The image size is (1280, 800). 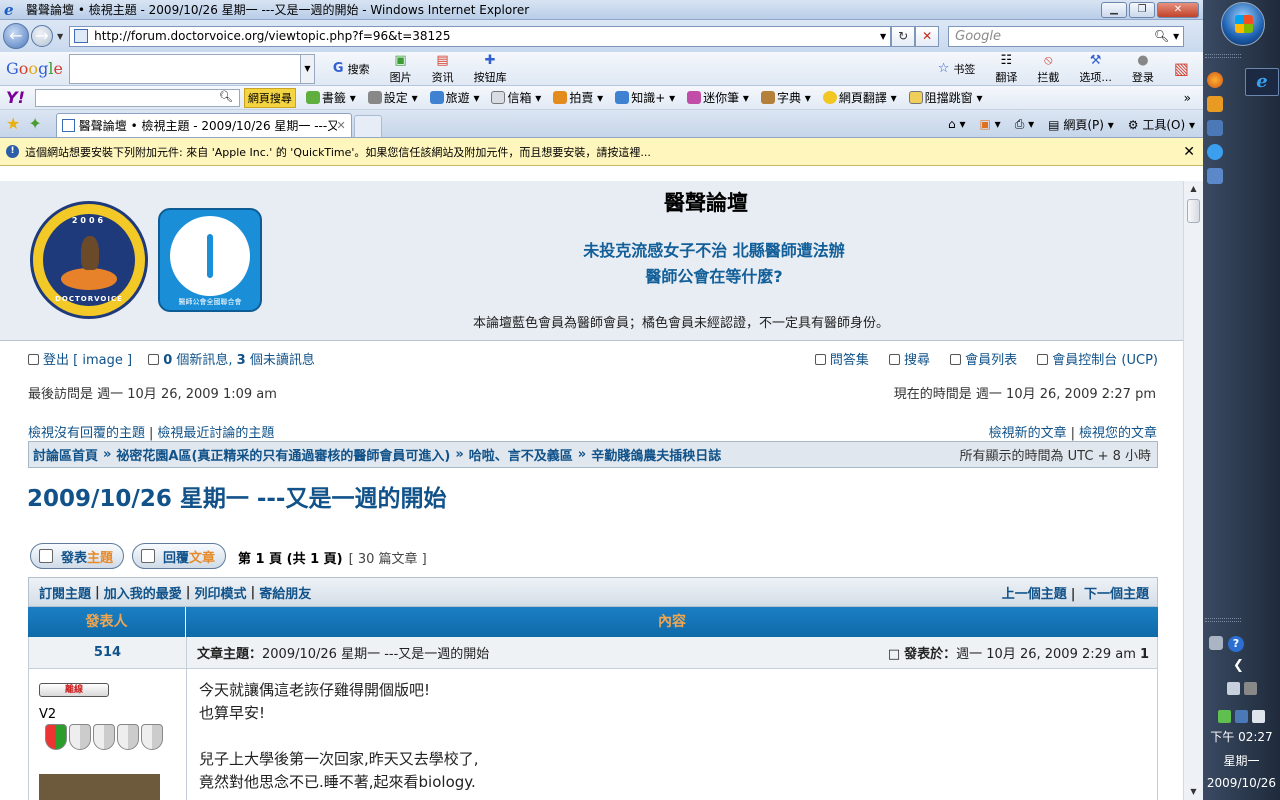 What do you see at coordinates (1081, 124) in the screenshot?
I see `page-menu: ▤ 網頁(P) ▾` at bounding box center [1081, 124].